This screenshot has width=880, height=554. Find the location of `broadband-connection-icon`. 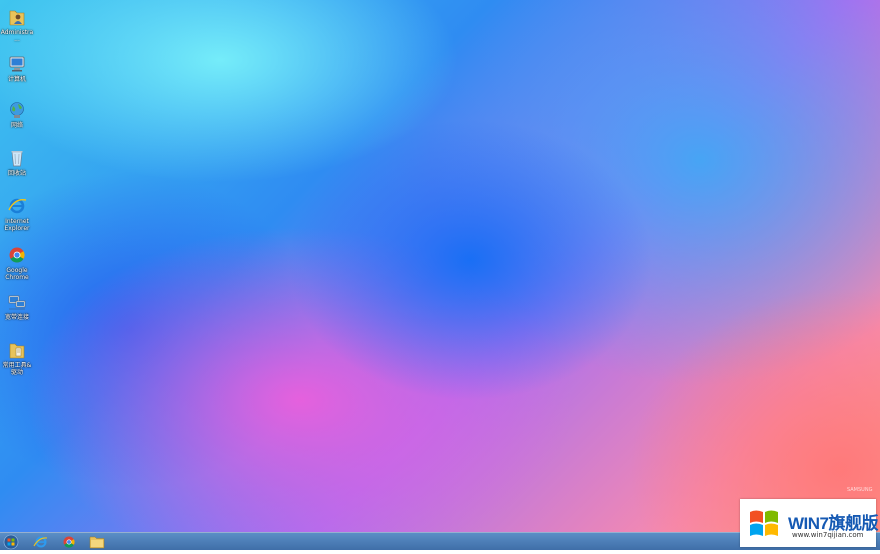

broadband-connection-icon is located at coordinates (17, 302).